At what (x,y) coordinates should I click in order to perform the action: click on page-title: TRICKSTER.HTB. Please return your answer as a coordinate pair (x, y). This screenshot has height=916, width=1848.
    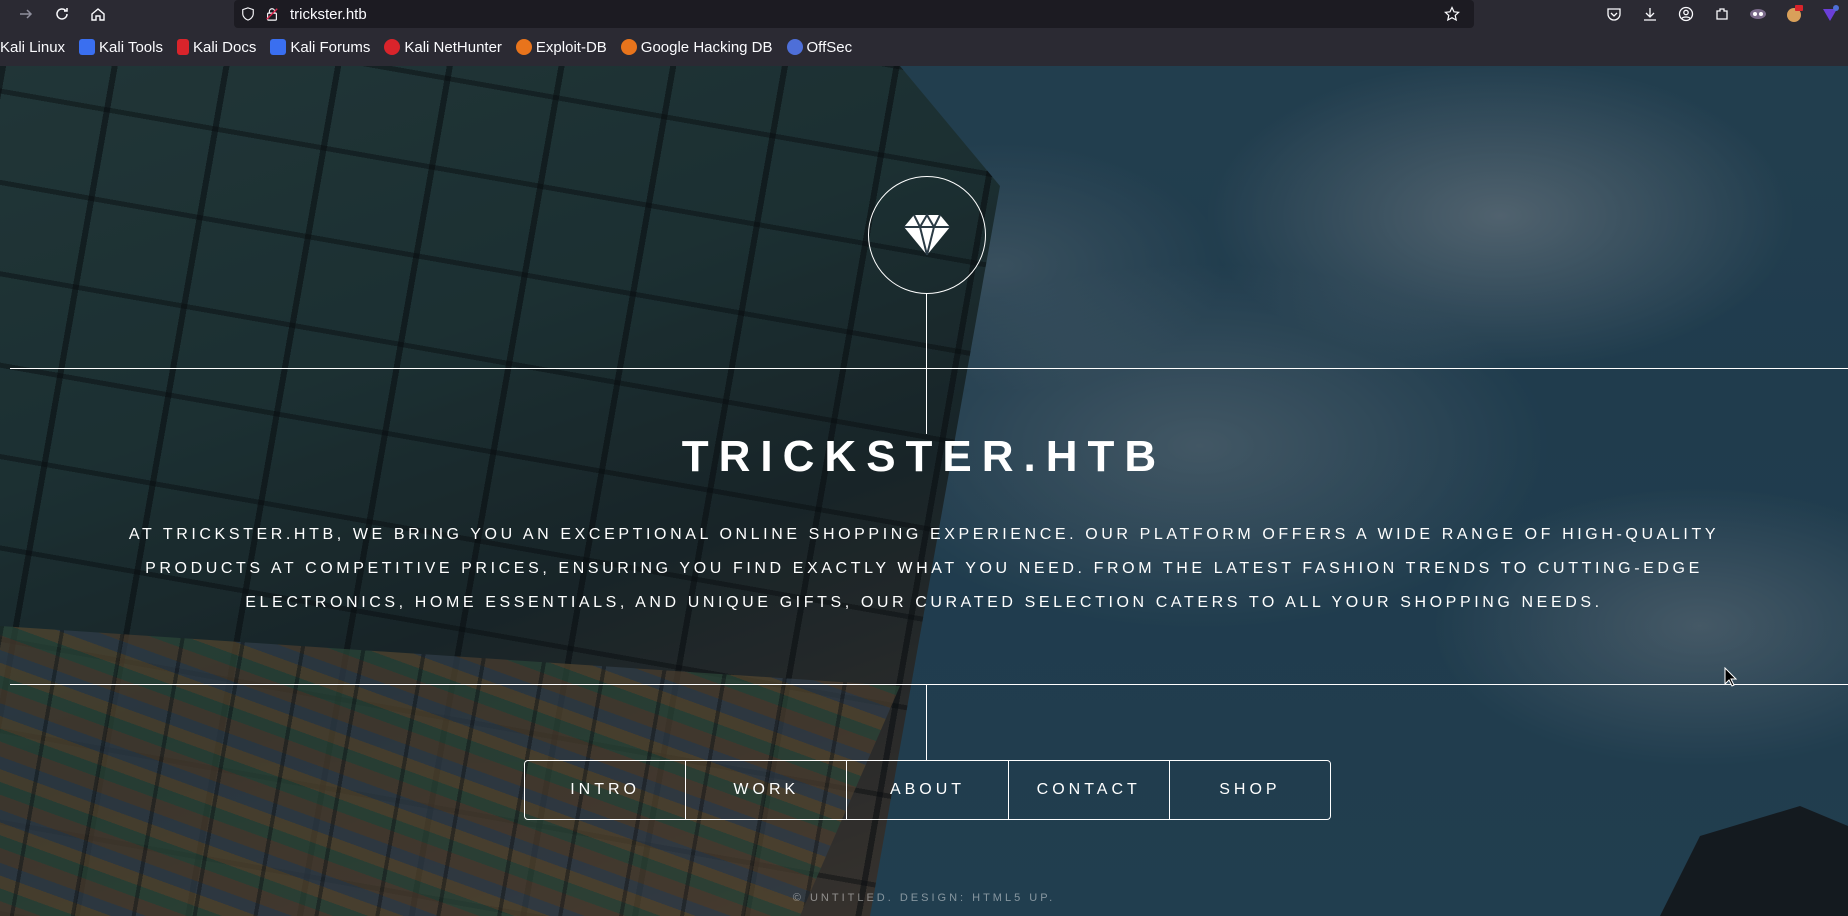
    Looking at the image, I should click on (924, 456).